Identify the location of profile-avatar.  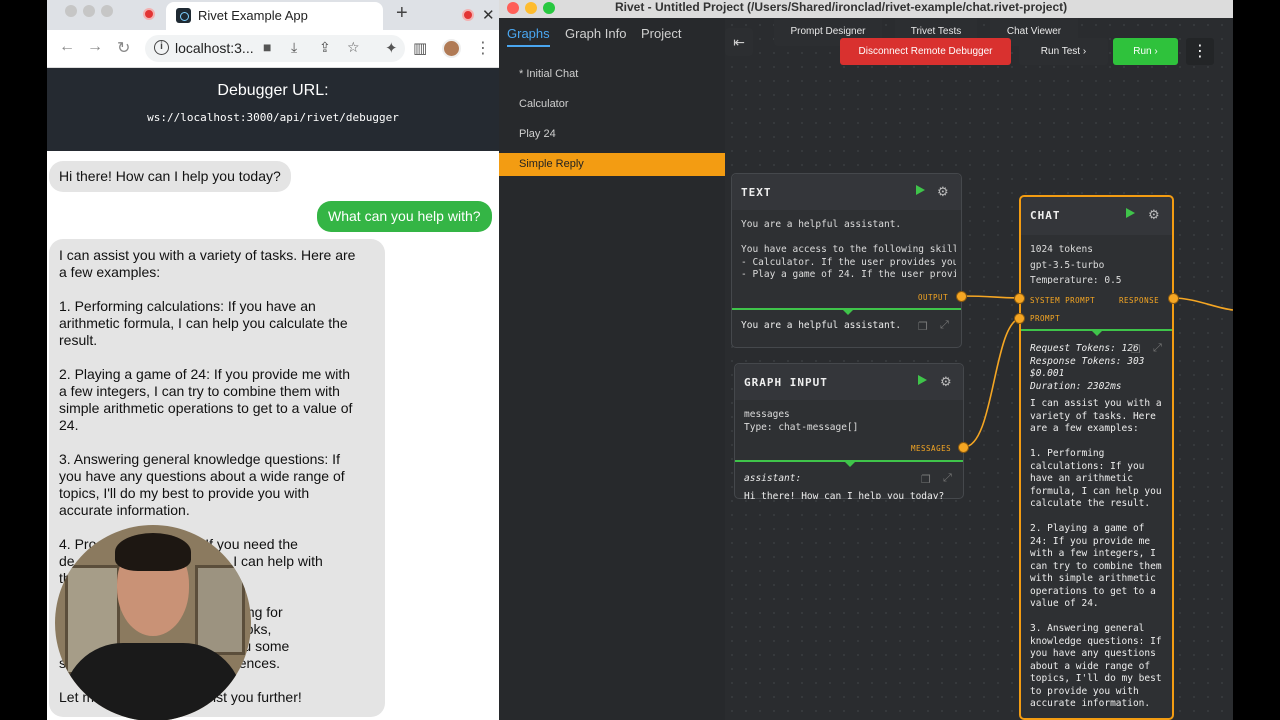
(451, 48).